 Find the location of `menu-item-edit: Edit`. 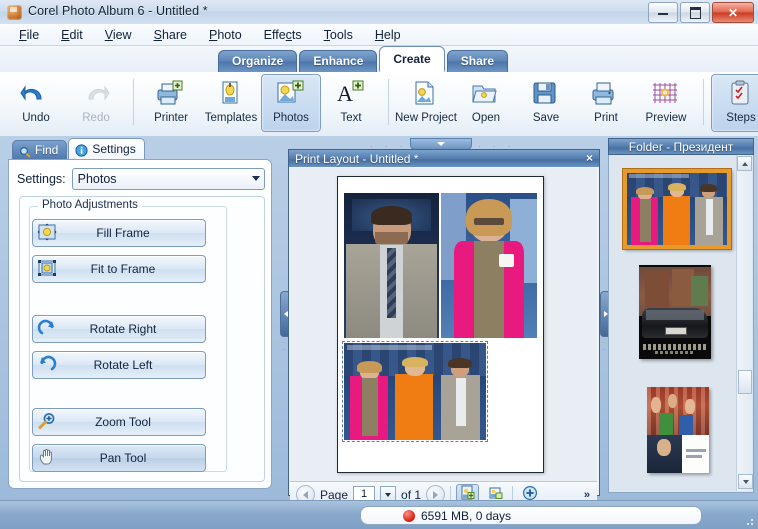

menu-item-edit: Edit is located at coordinates (72, 35).